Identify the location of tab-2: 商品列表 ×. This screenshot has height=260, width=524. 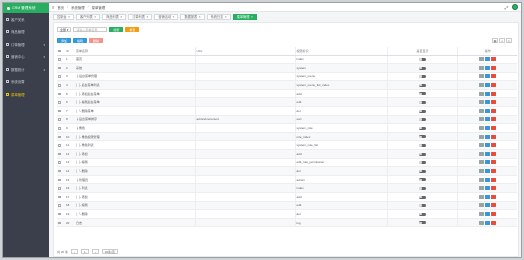
(114, 16).